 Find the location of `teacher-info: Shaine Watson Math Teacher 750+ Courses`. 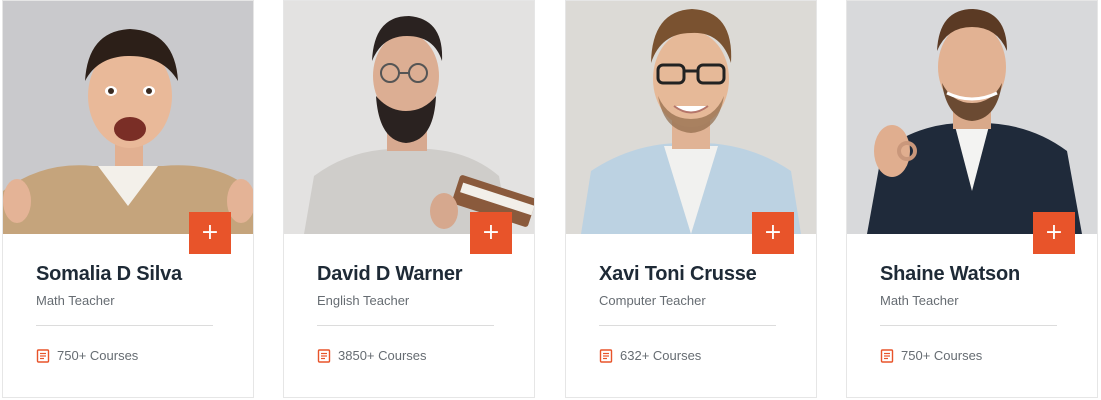

teacher-info: Shaine Watson Math Teacher 750+ Courses is located at coordinates (968, 298).